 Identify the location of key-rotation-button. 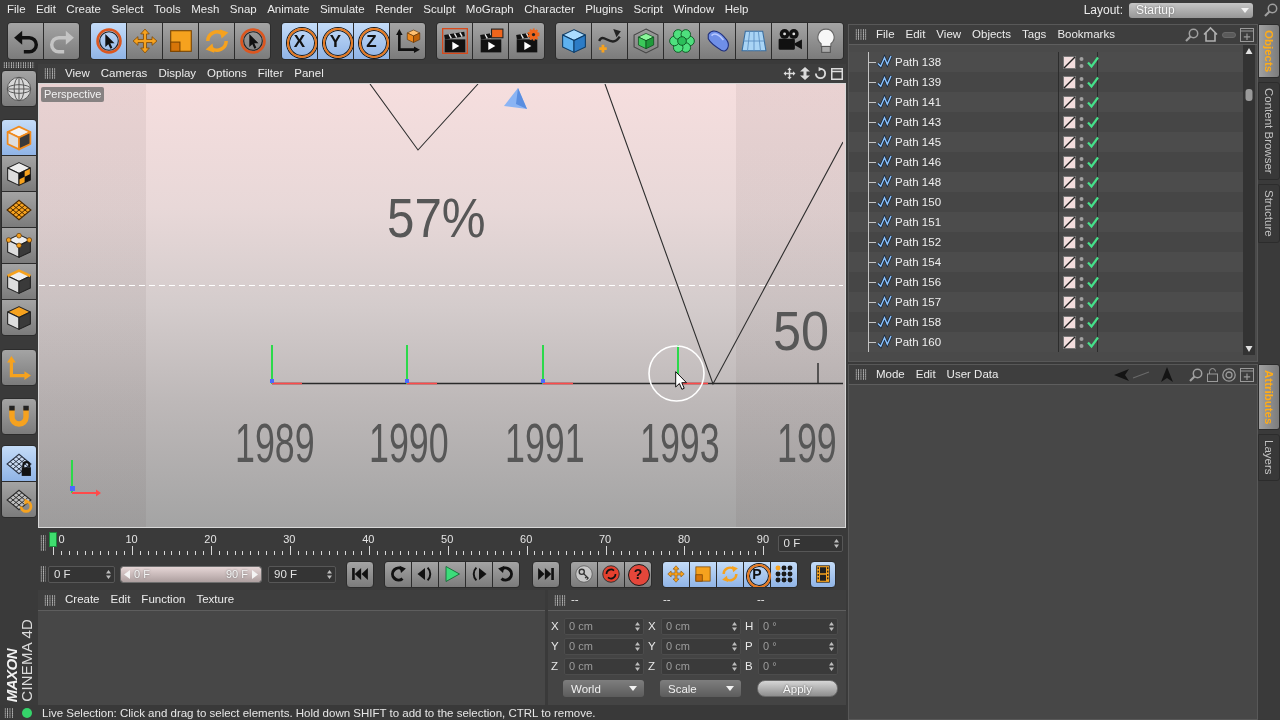
(730, 574).